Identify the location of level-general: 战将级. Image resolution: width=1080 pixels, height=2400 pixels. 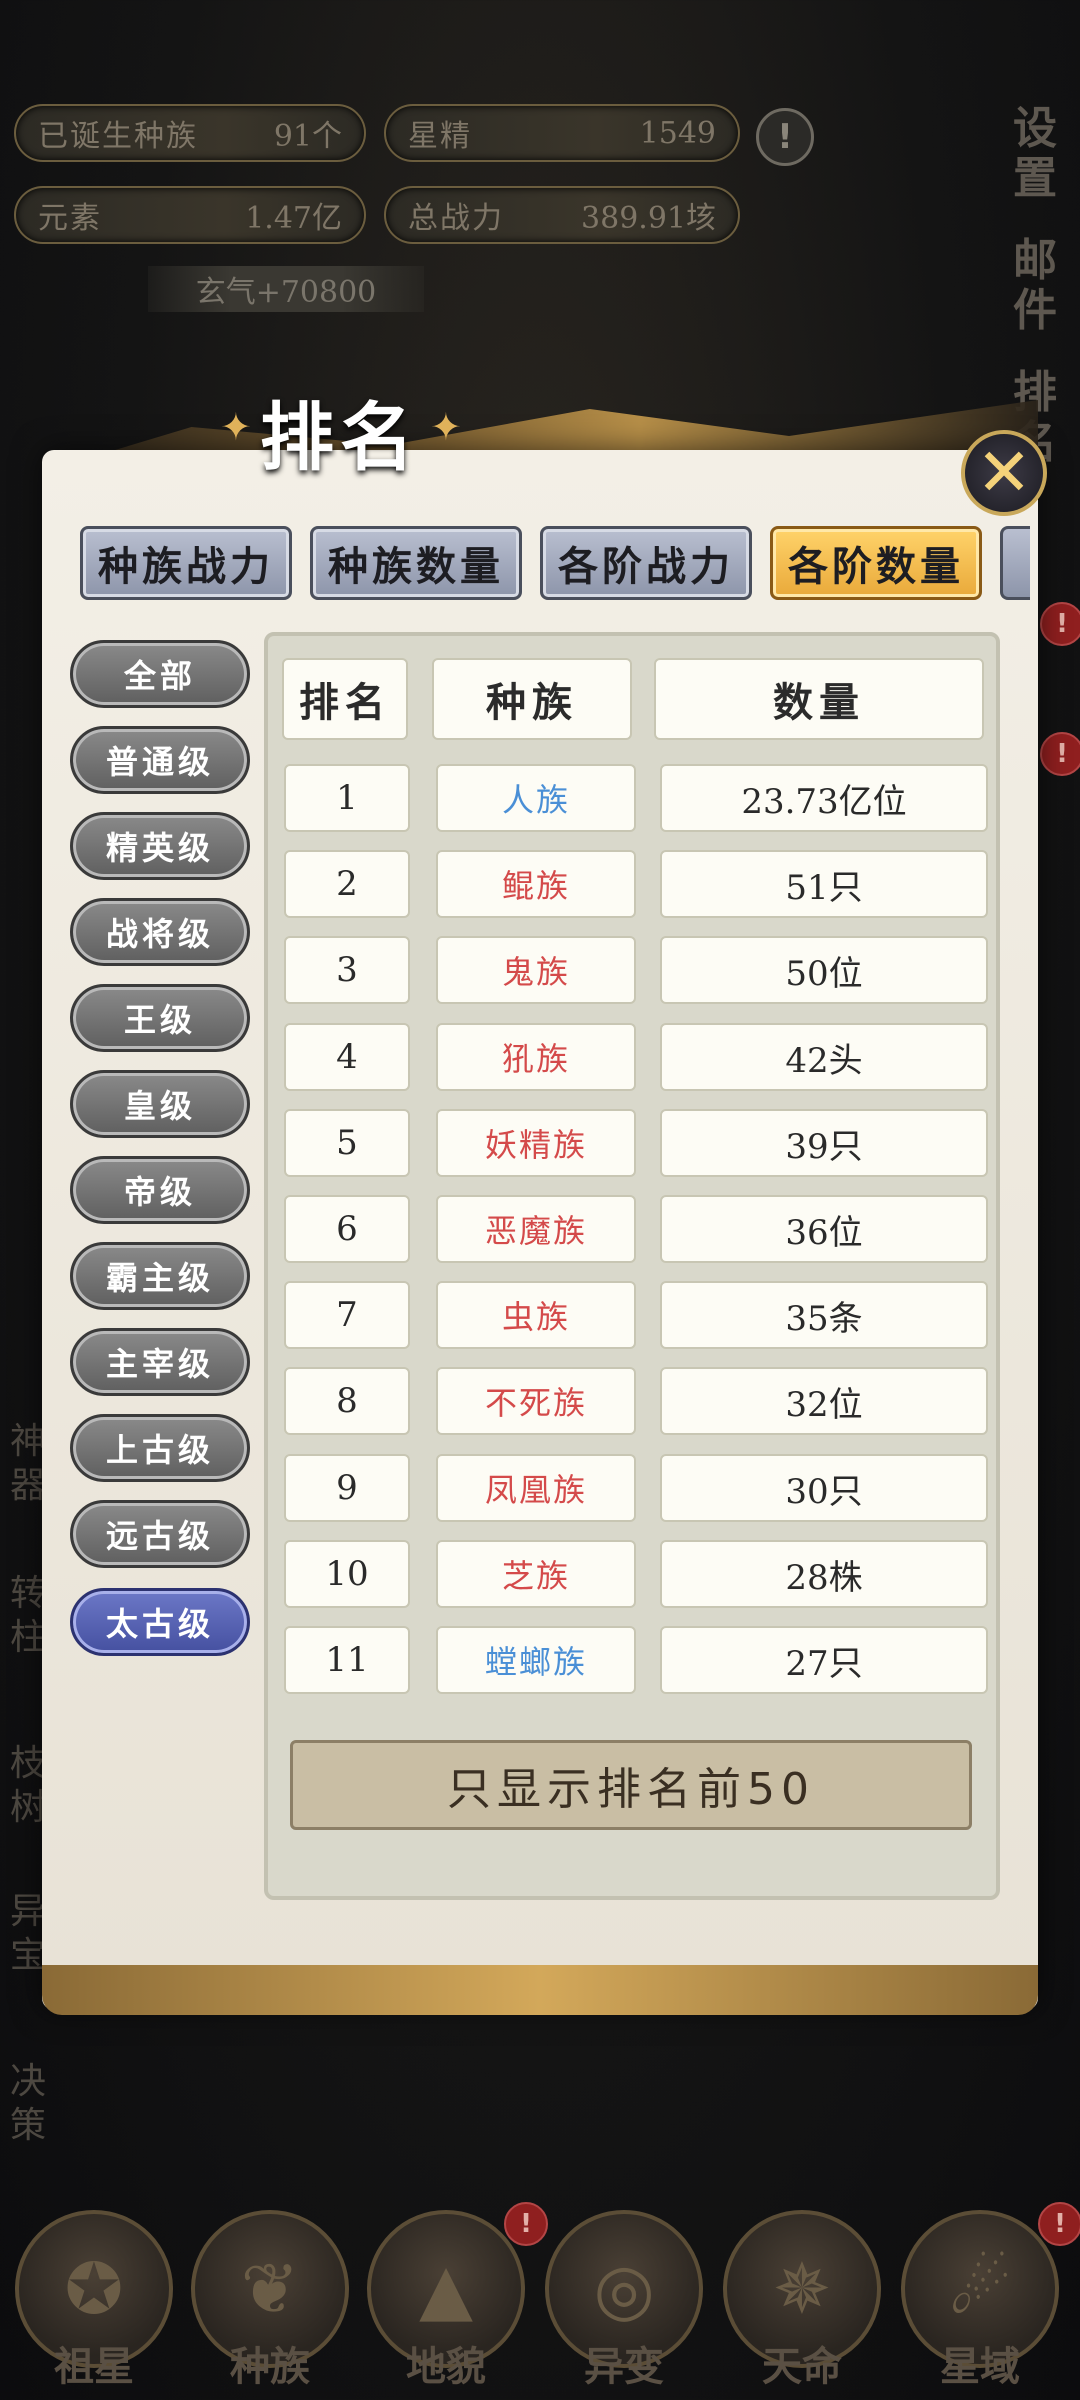
(160, 932).